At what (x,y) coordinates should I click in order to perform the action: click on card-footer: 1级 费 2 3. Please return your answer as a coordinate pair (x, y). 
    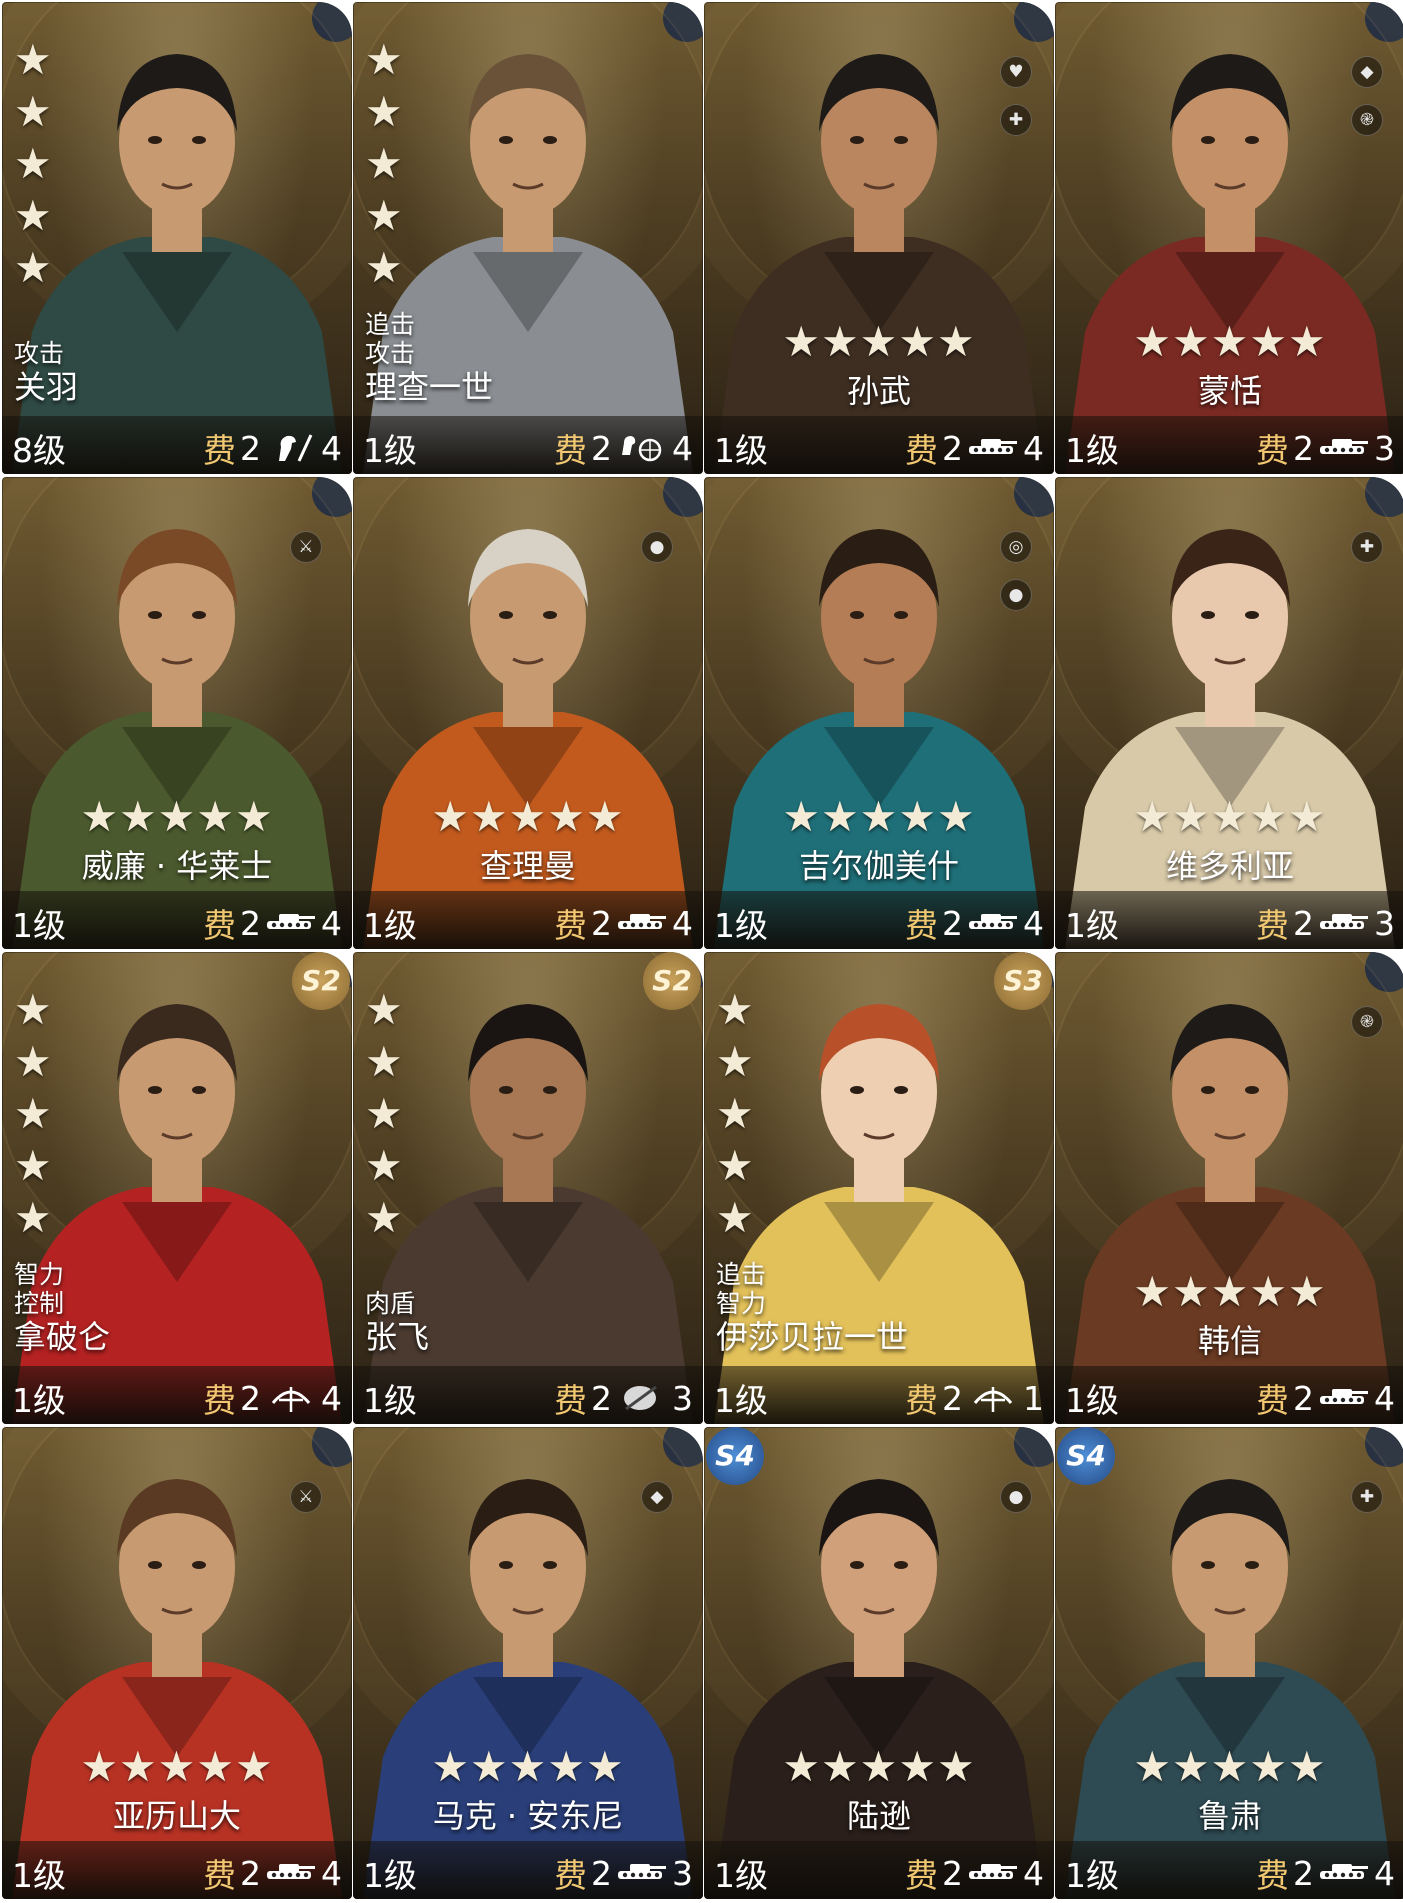
    Looking at the image, I should click on (1229, 445).